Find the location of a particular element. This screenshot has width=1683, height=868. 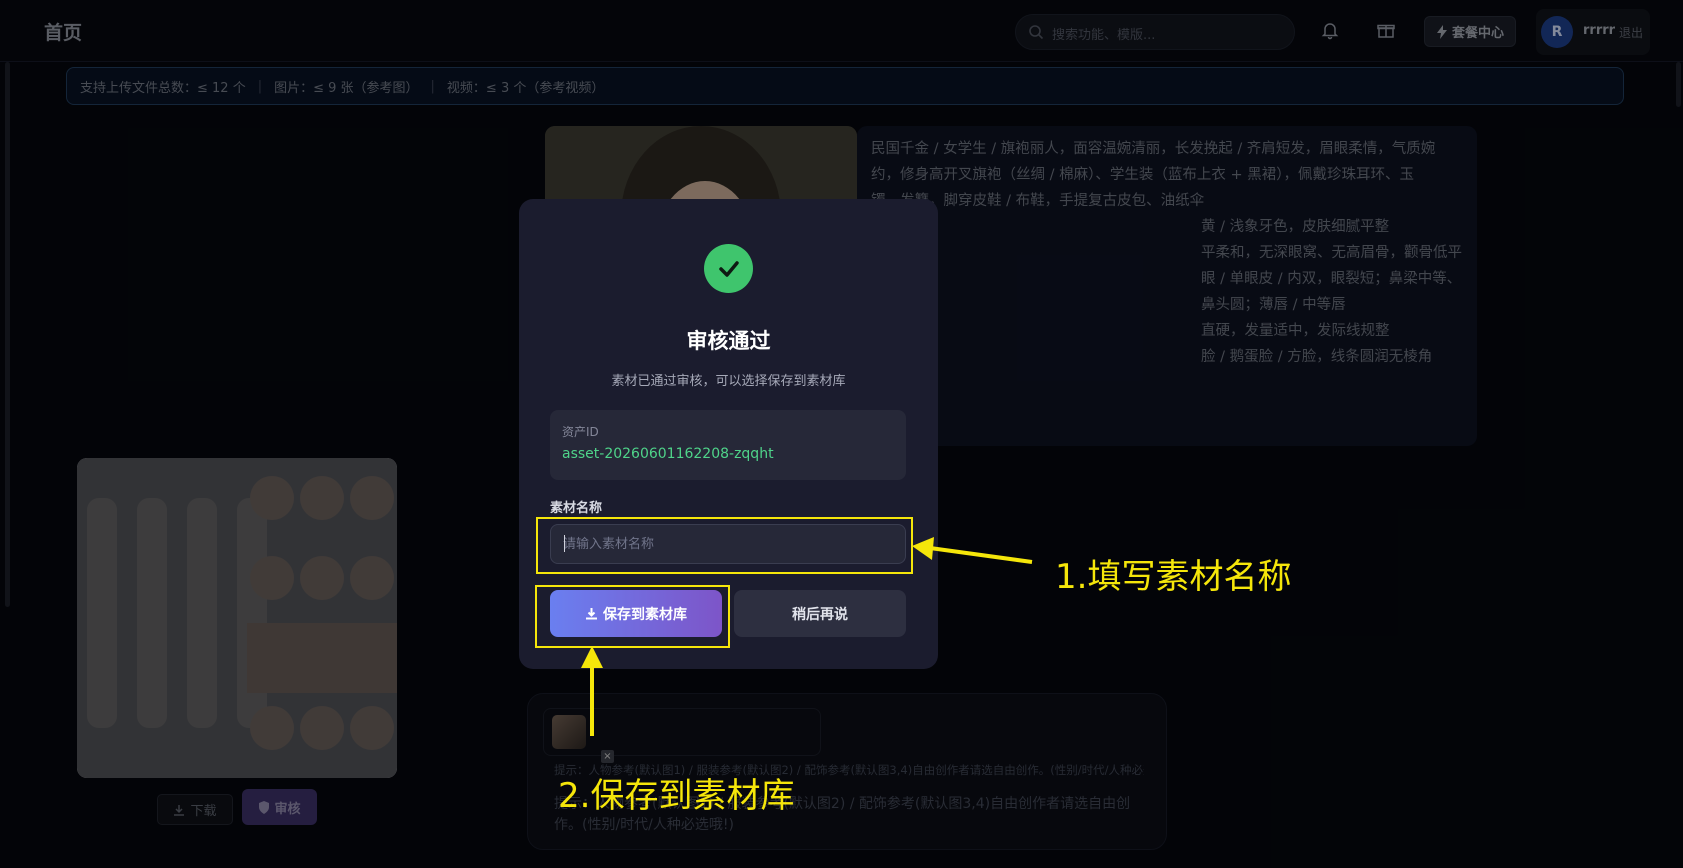

annotation-step2: 2.保存到素材库 is located at coordinates (676, 796).